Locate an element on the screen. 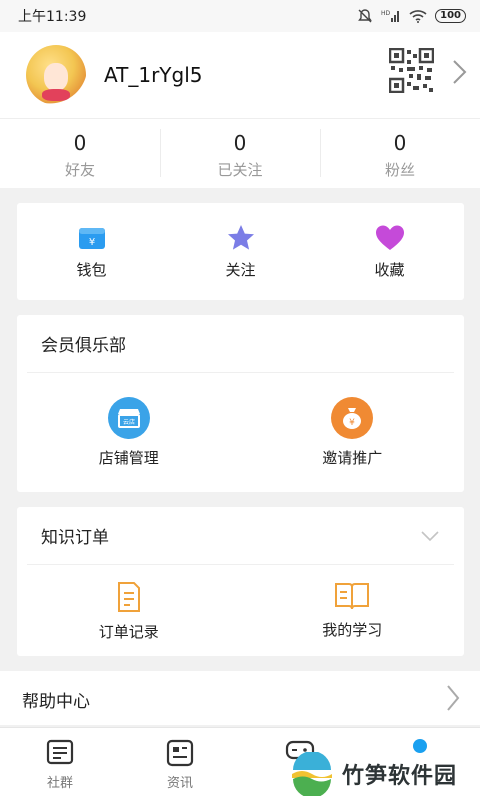 The image size is (480, 800). wallet-icon: ¥ is located at coordinates (91, 238).